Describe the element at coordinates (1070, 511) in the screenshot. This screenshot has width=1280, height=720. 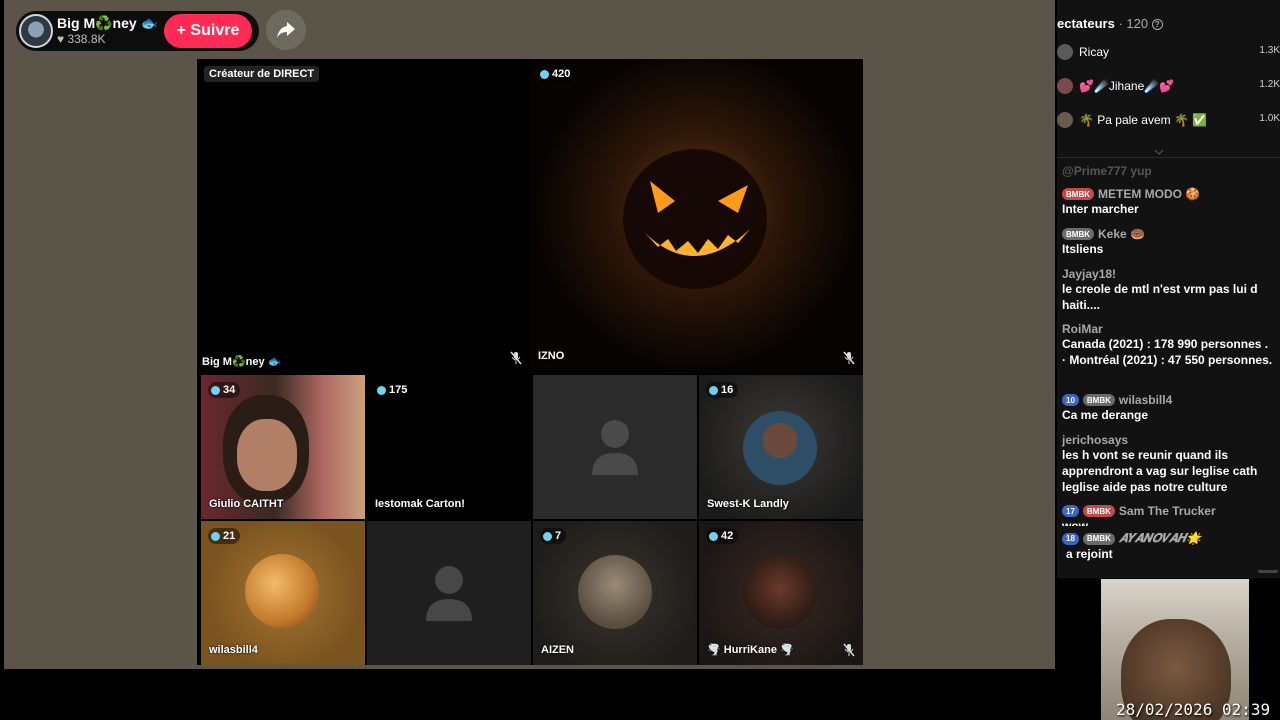
I see `level-badge: 17` at that location.